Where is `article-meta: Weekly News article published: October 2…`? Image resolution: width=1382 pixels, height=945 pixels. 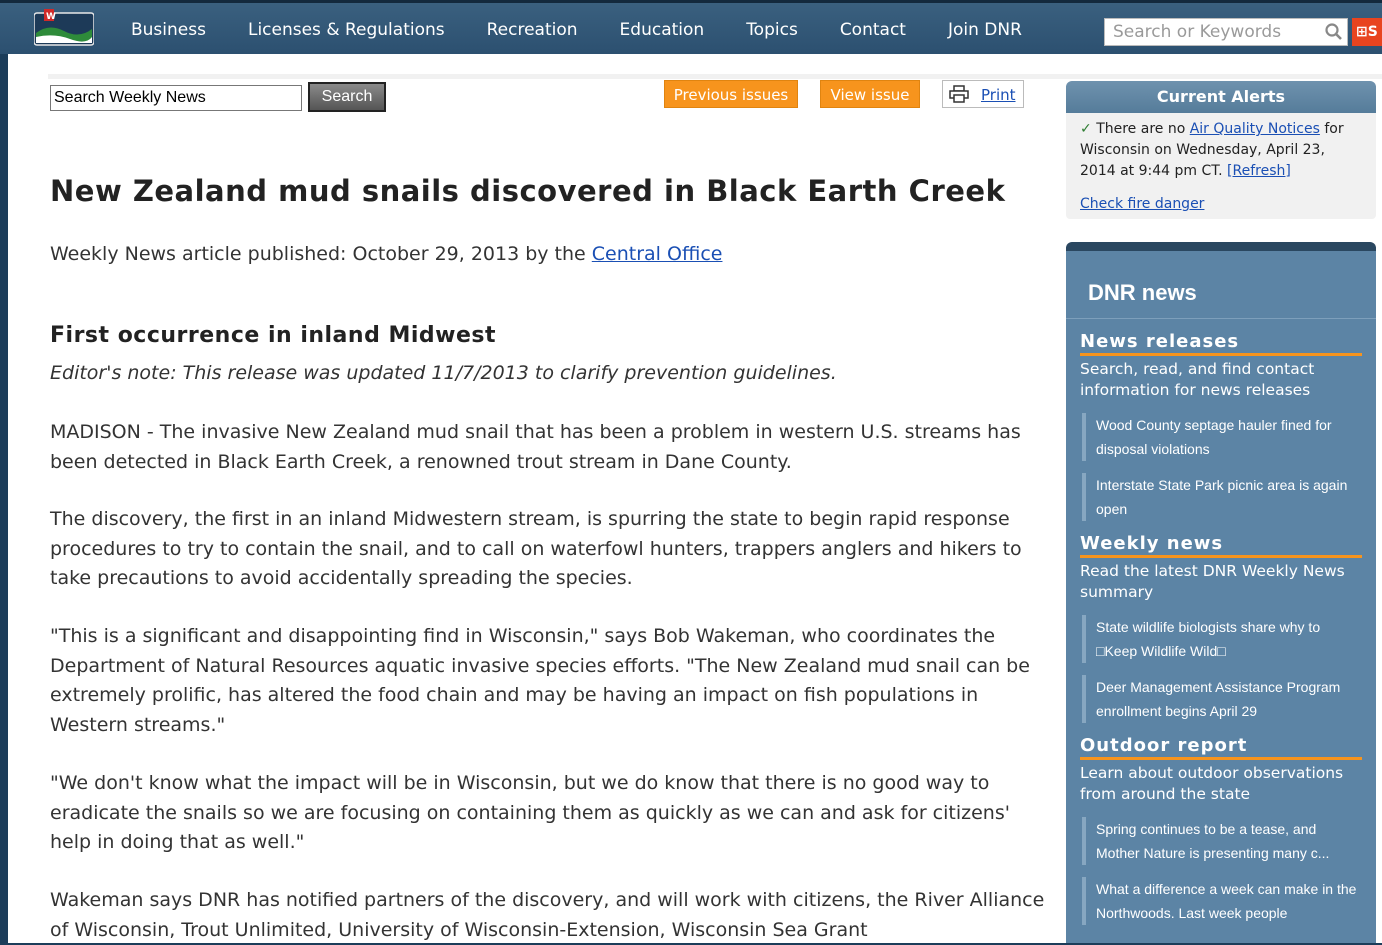 article-meta: Weekly News article published: October 2… is located at coordinates (386, 254).